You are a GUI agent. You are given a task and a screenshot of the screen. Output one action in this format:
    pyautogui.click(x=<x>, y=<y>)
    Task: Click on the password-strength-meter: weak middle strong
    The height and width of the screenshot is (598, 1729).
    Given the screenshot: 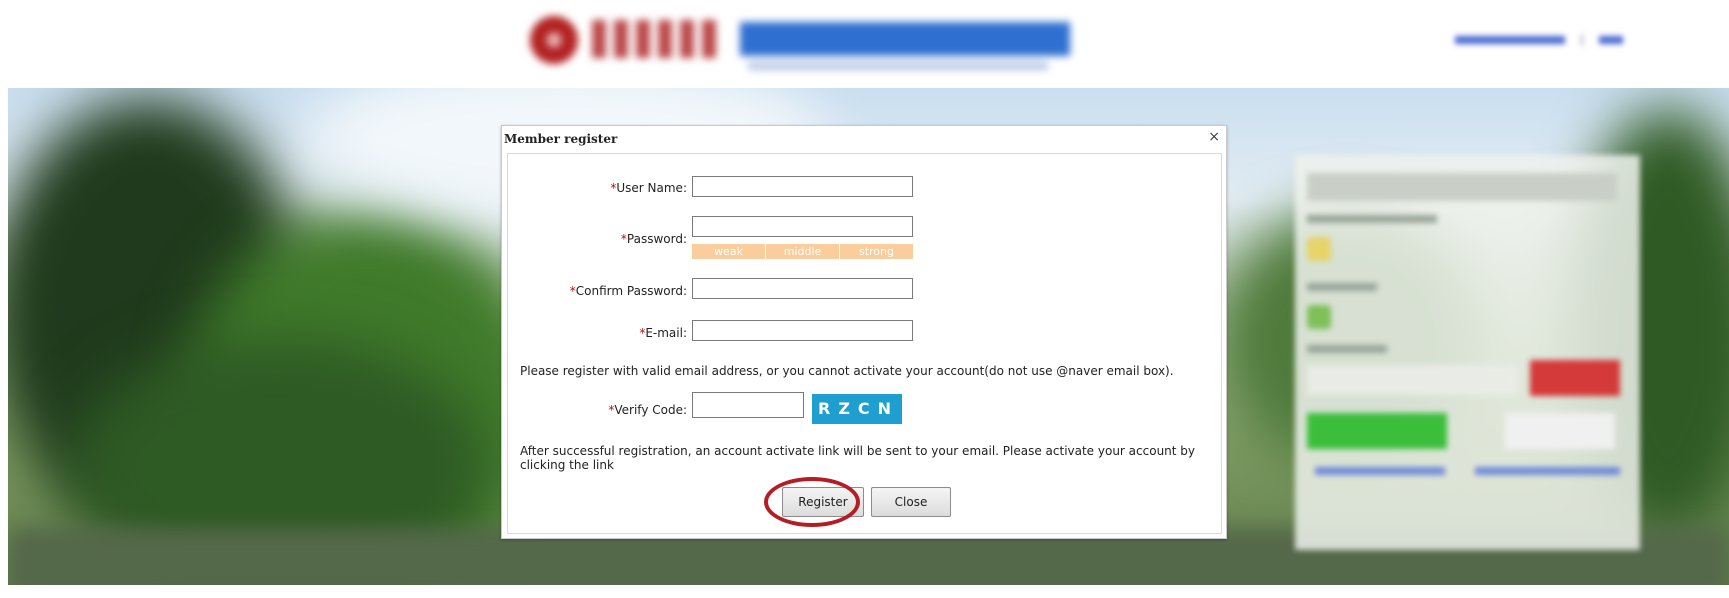 What is the action you would take?
    pyautogui.click(x=802, y=251)
    